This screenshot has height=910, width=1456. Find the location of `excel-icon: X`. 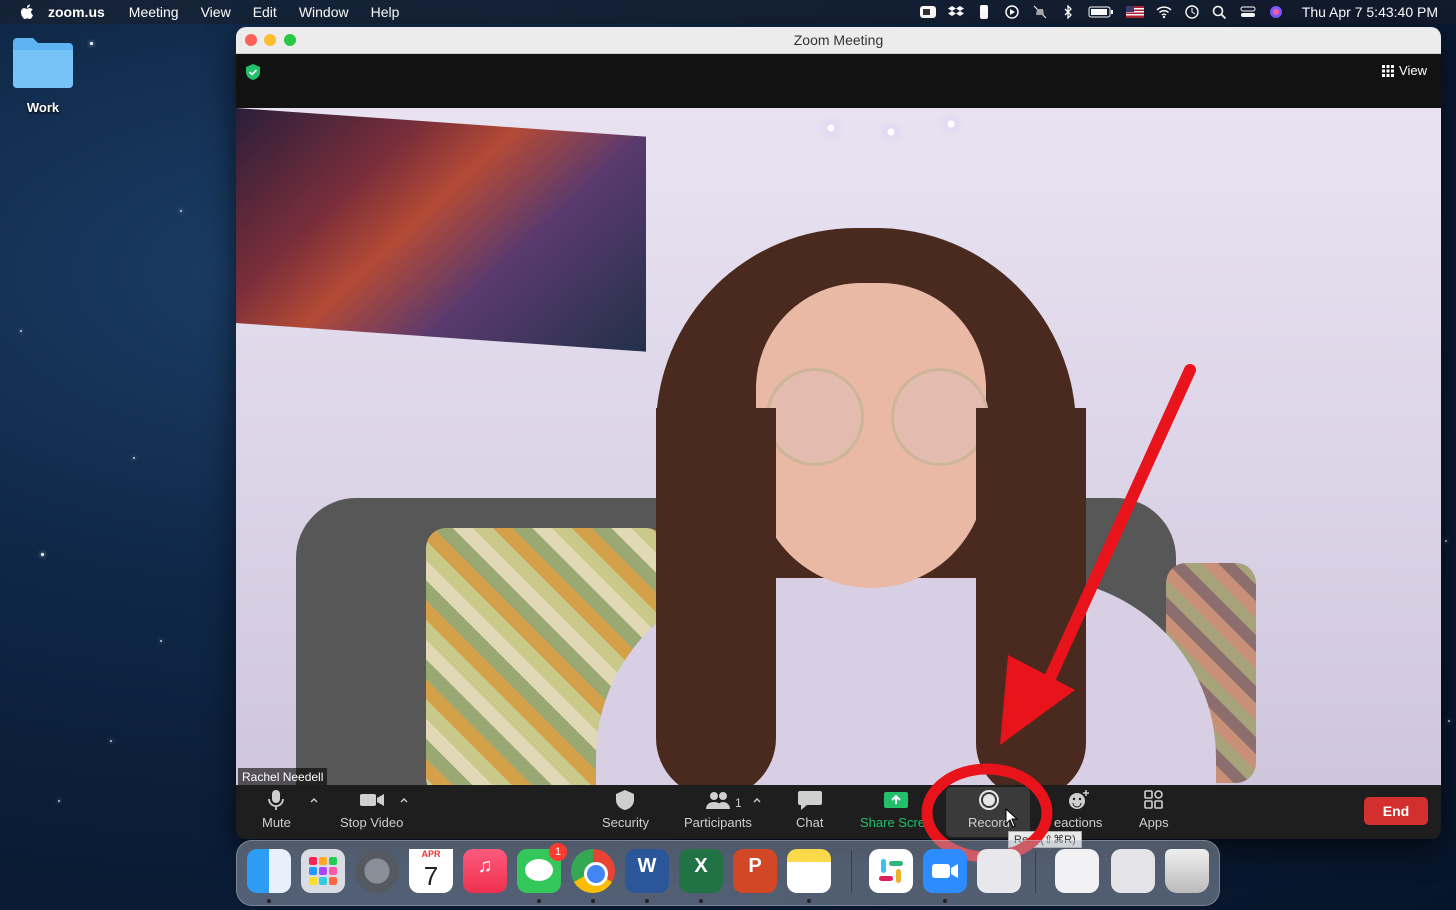

excel-icon: X is located at coordinates (701, 871).